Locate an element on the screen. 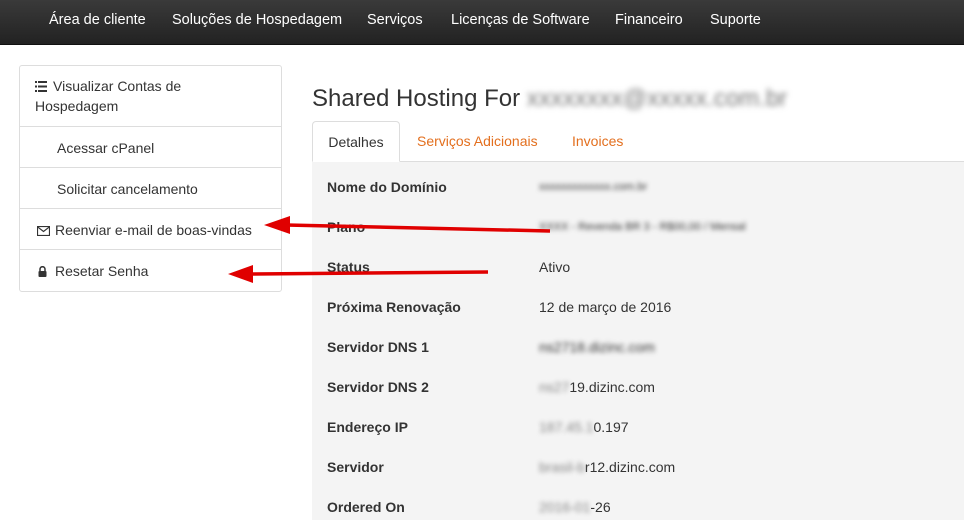 The width and height of the screenshot is (964, 520). detail-value-redacted: brasil-b is located at coordinates (562, 467).